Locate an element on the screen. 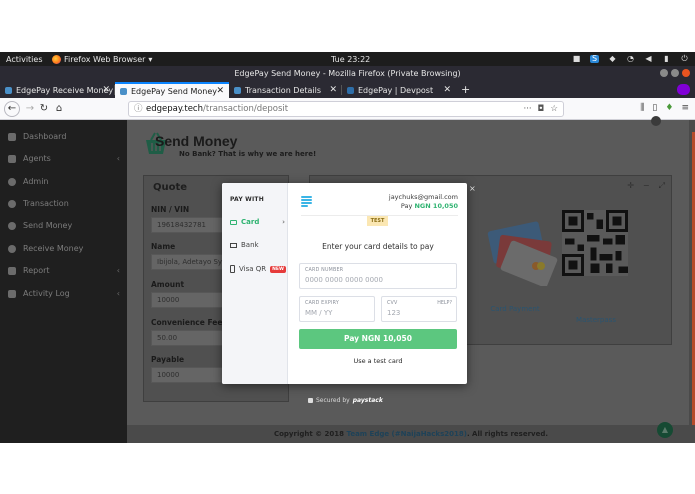 The image size is (695, 494). cvv-placeholder: 123 is located at coordinates (394, 313).